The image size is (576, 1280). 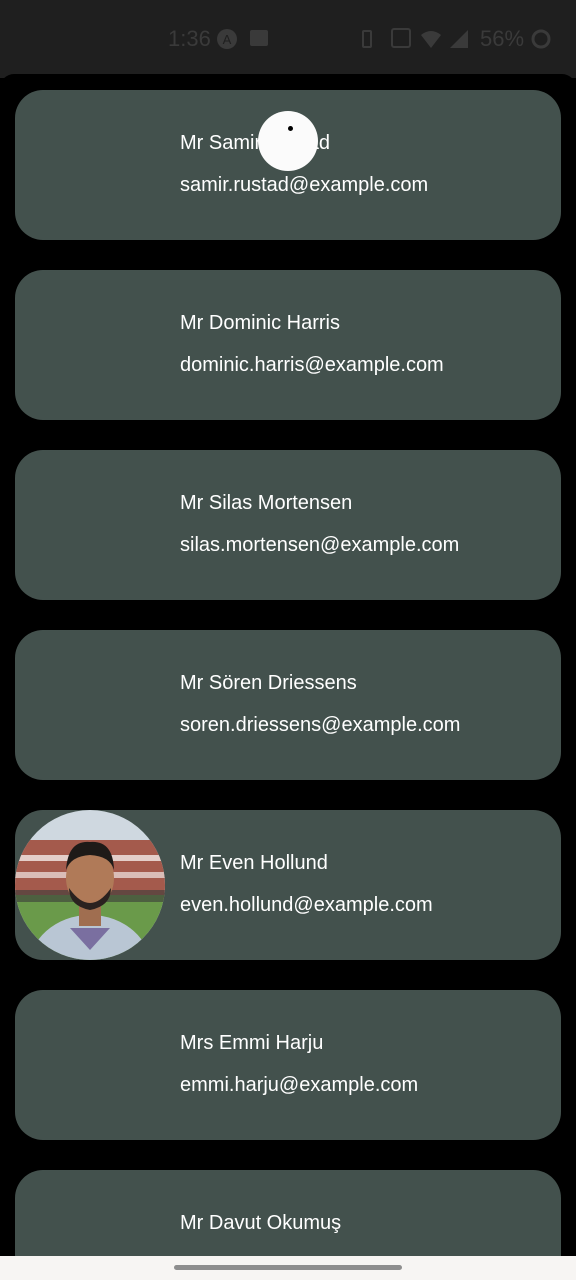 What do you see at coordinates (189, 38) in the screenshot?
I see `status-time: 1:36` at bounding box center [189, 38].